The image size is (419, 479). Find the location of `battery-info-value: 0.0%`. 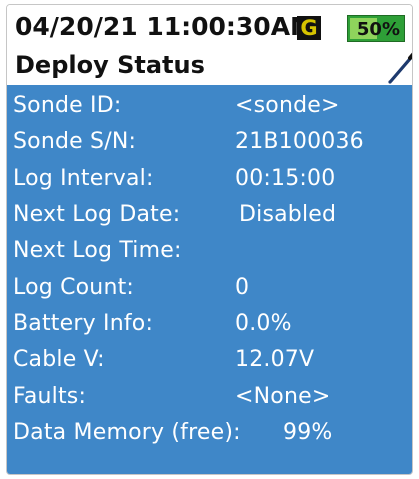

battery-info-value: 0.0% is located at coordinates (263, 323).